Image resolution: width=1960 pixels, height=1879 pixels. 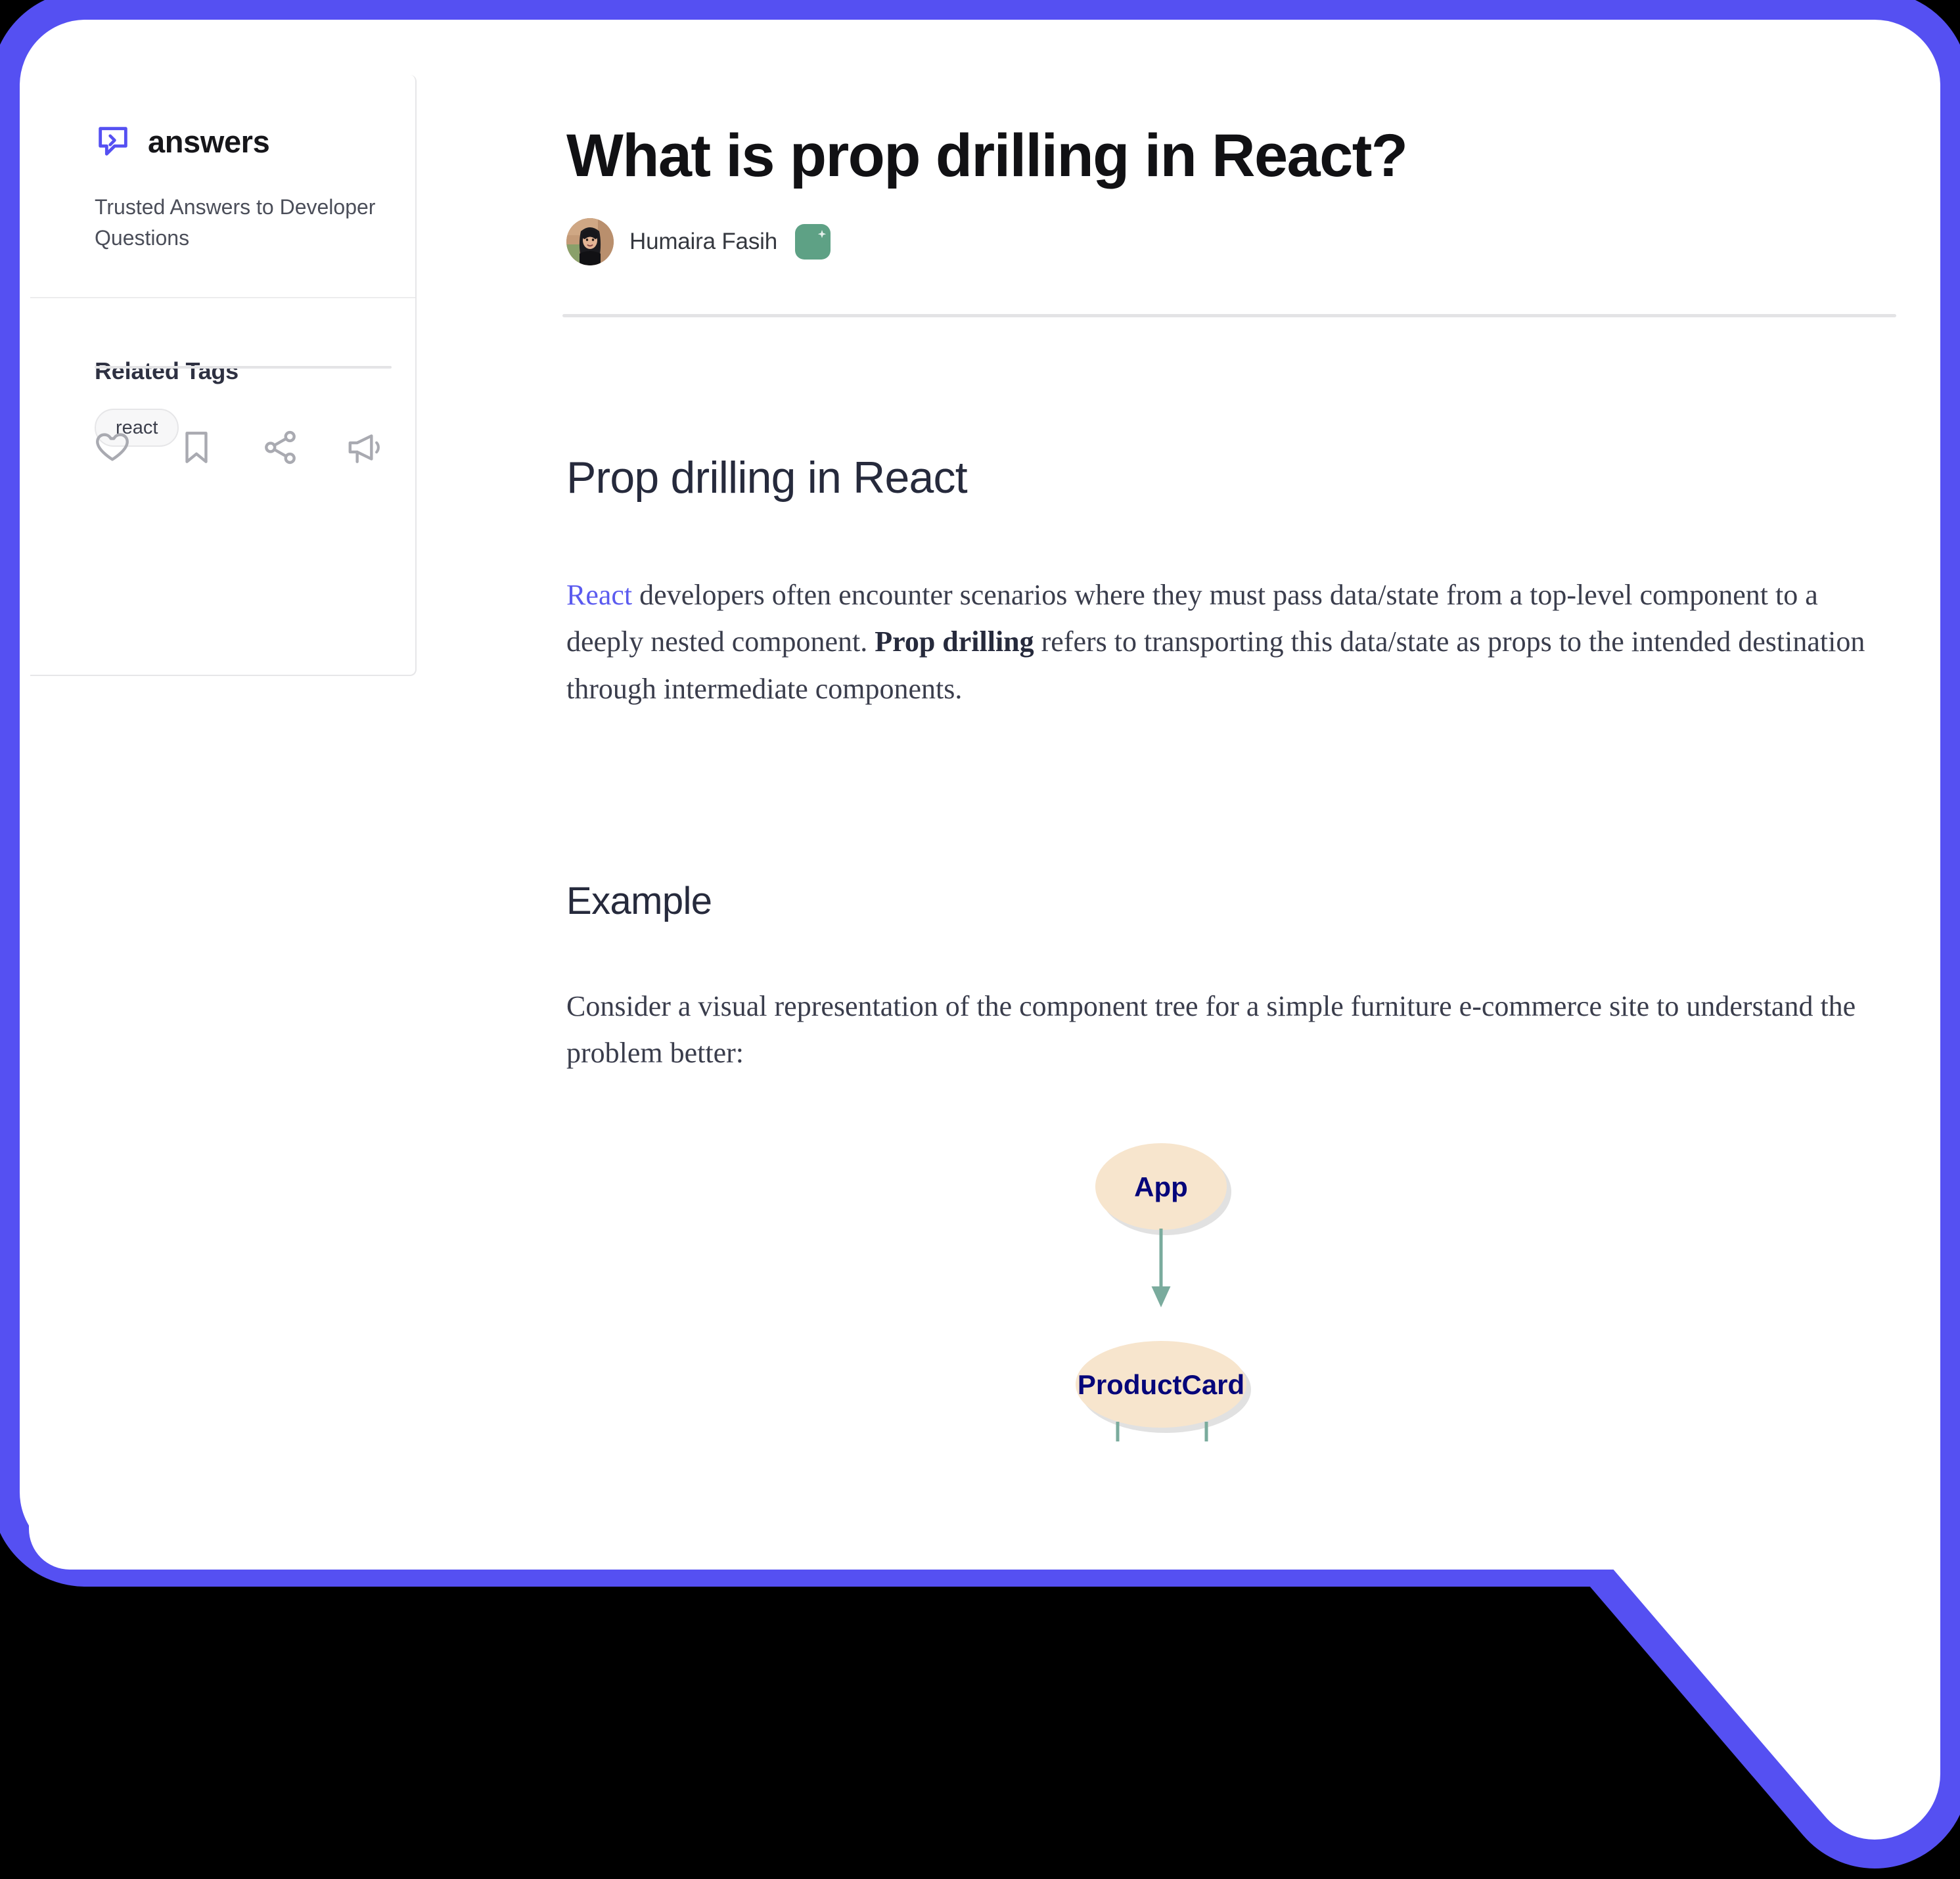 What do you see at coordinates (812, 241) in the screenshot?
I see `verified-badge` at bounding box center [812, 241].